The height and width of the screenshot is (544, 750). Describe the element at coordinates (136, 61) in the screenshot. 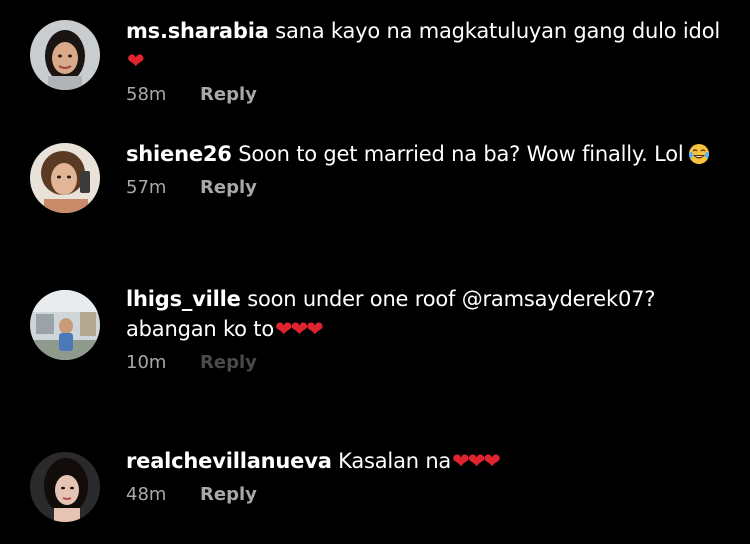

I see `heart-icon: ❤` at that location.